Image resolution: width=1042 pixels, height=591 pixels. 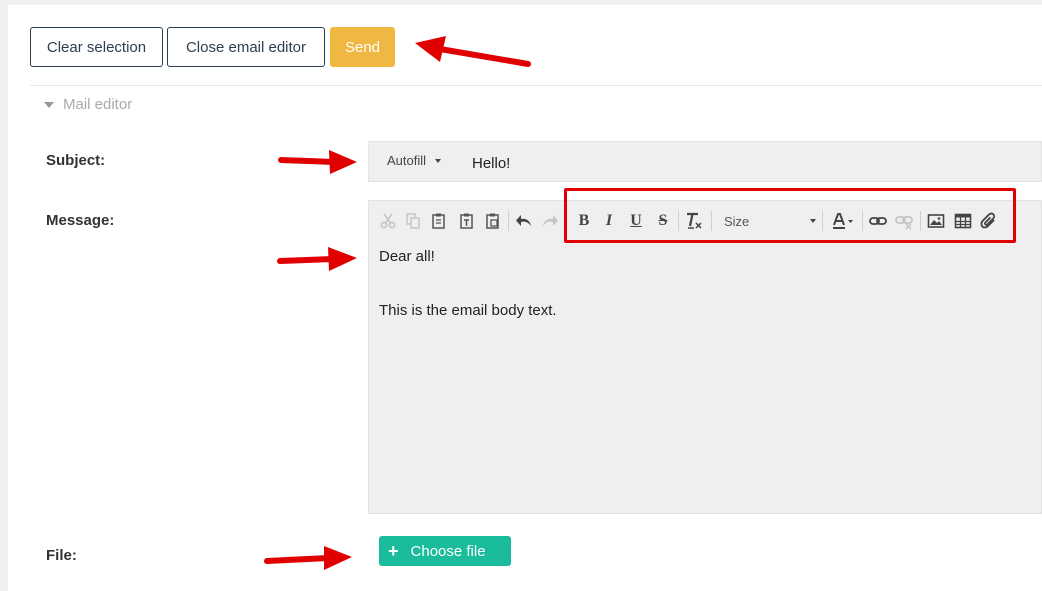 What do you see at coordinates (407, 256) in the screenshot?
I see `message-line: Dear all!` at bounding box center [407, 256].